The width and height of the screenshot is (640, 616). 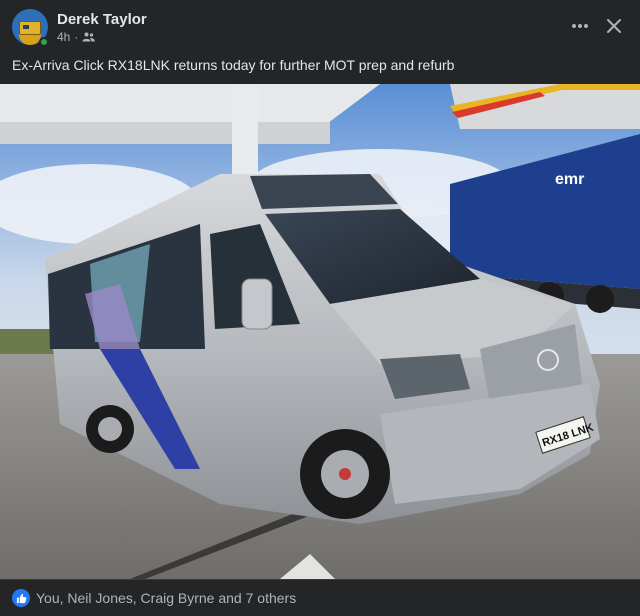 I want to click on more-horizontal-icon, so click(x=580, y=26).